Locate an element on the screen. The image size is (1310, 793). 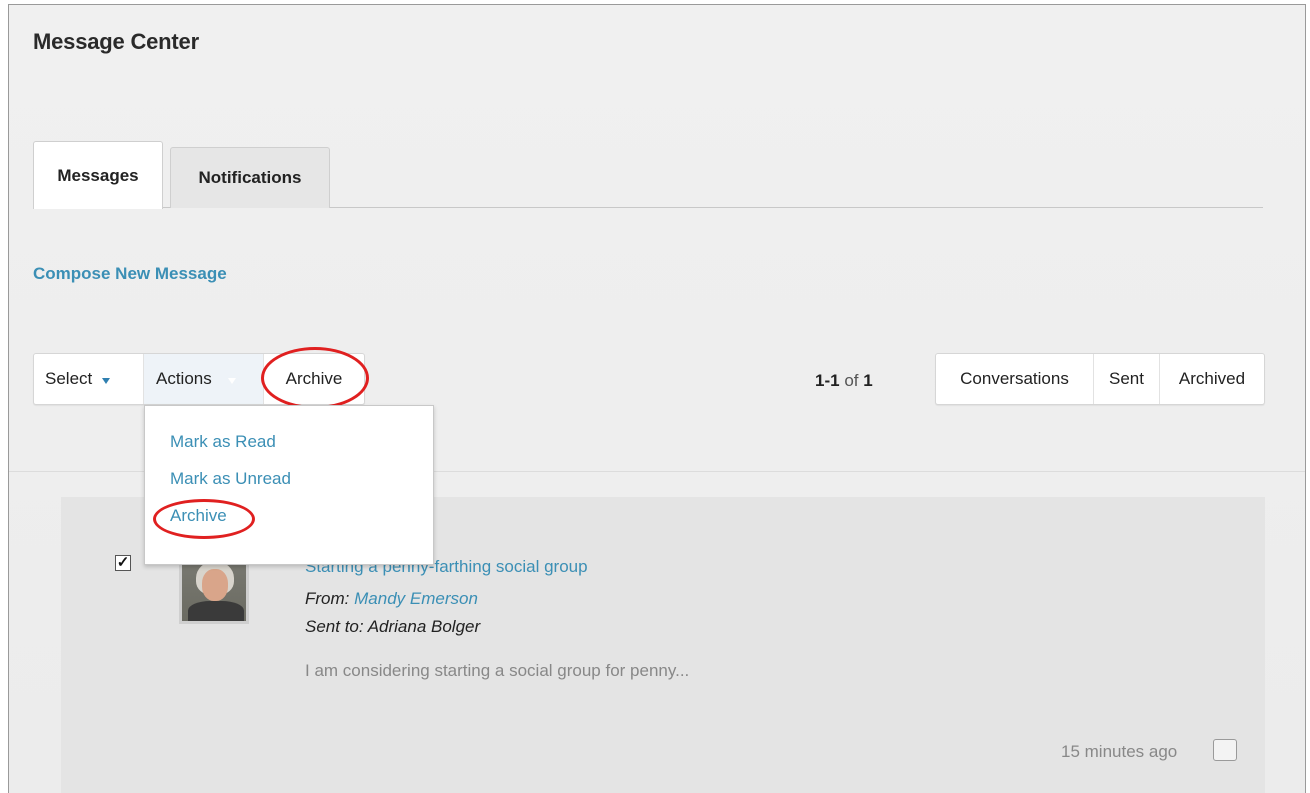
actions-dropdown-button: Actions is located at coordinates (204, 379).